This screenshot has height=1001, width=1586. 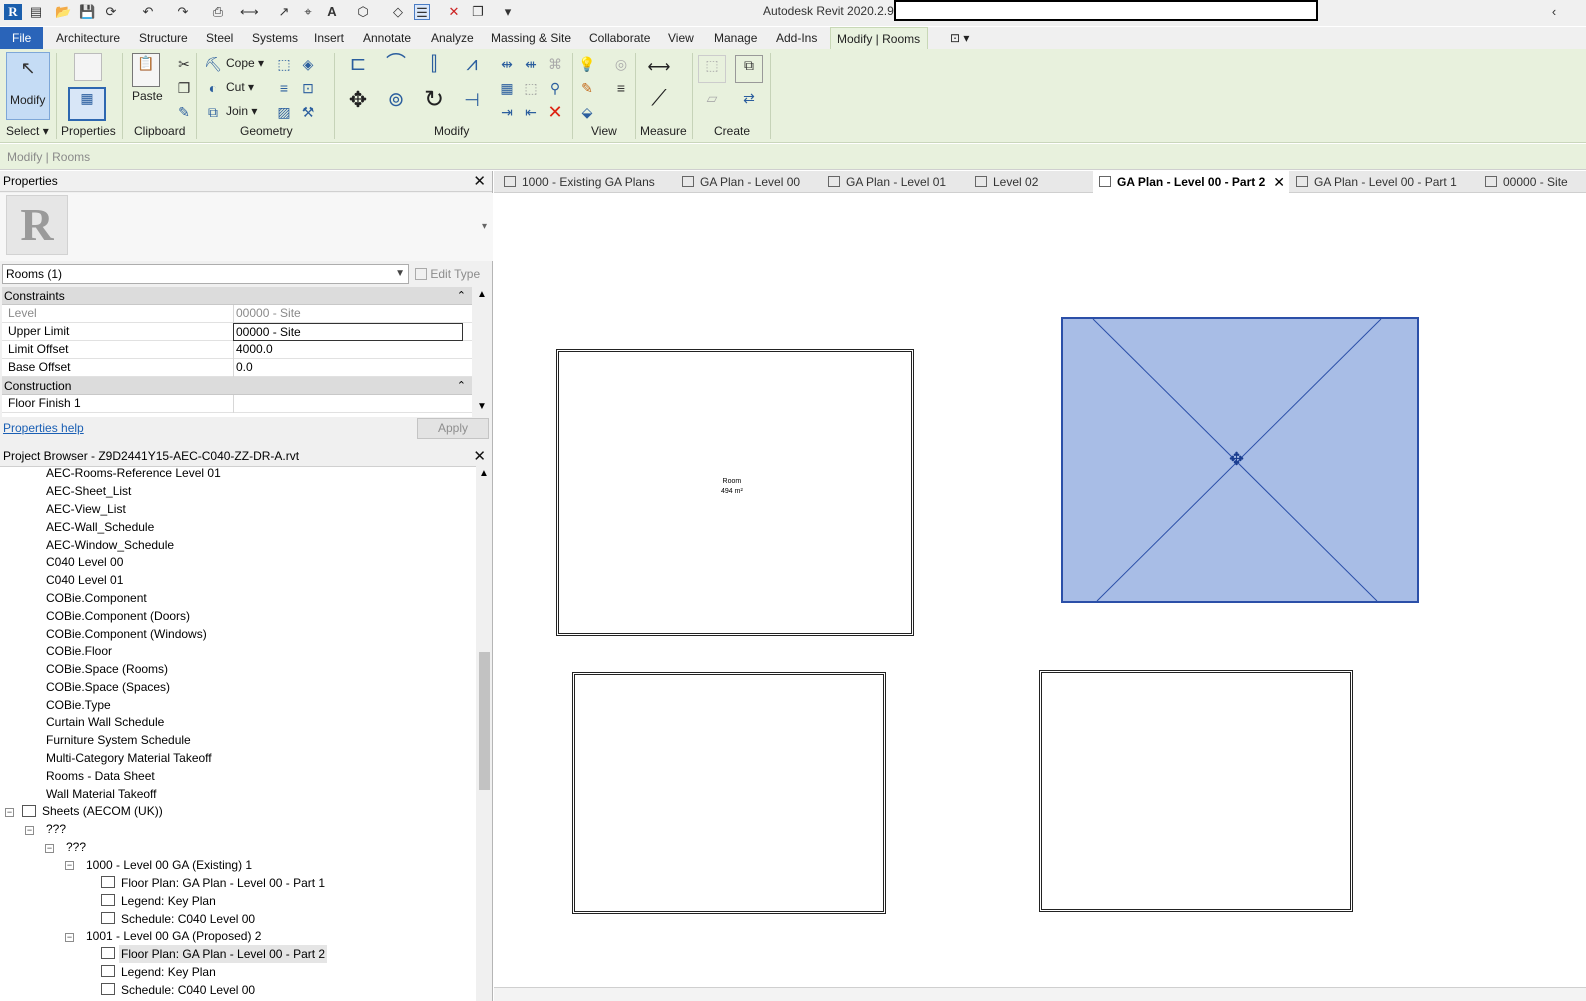 What do you see at coordinates (237, 368) in the screenshot?
I see `property-row: Base Offset 0.0` at bounding box center [237, 368].